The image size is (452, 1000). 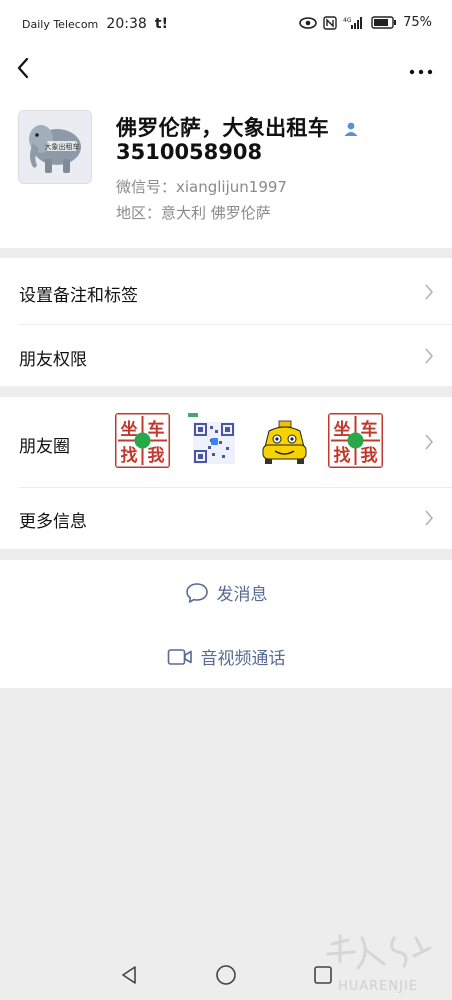 I want to click on status-bar: Daily Telecom 20:38 t! 4G 75%, so click(x=226, y=24).